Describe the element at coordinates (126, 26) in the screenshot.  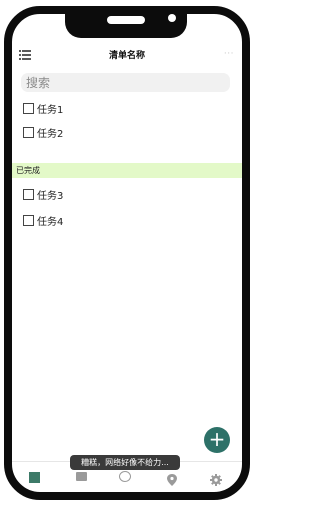
I see `notch` at that location.